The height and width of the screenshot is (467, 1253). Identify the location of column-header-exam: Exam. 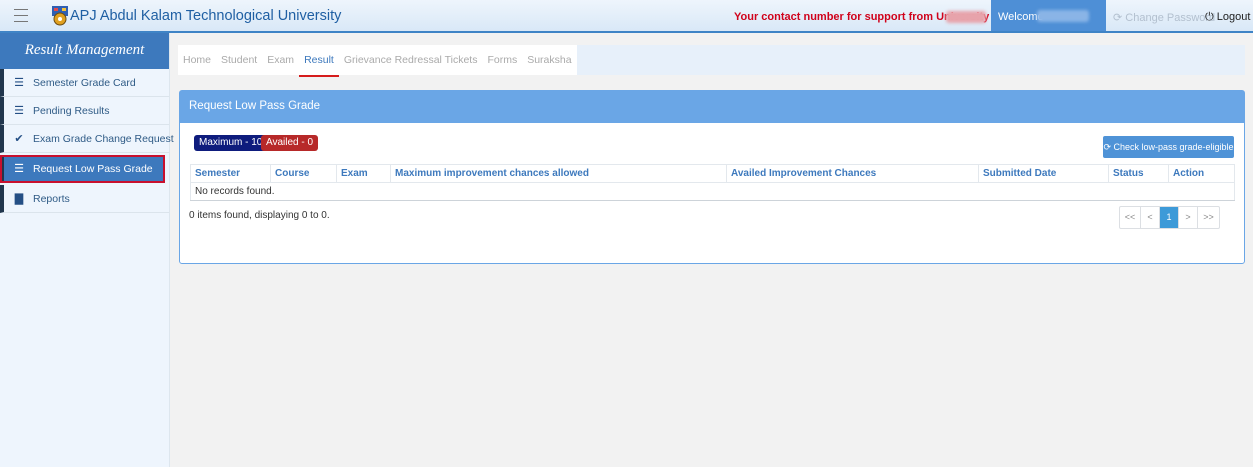
(363, 173).